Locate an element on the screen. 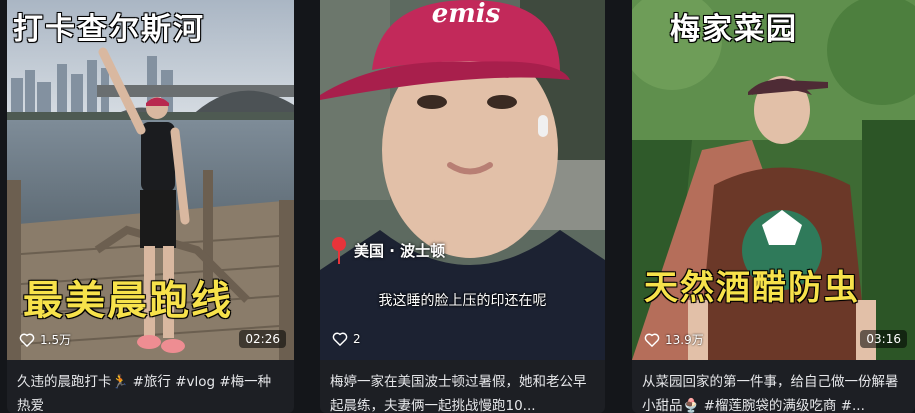  video-duration: 02:26 is located at coordinates (262, 339).